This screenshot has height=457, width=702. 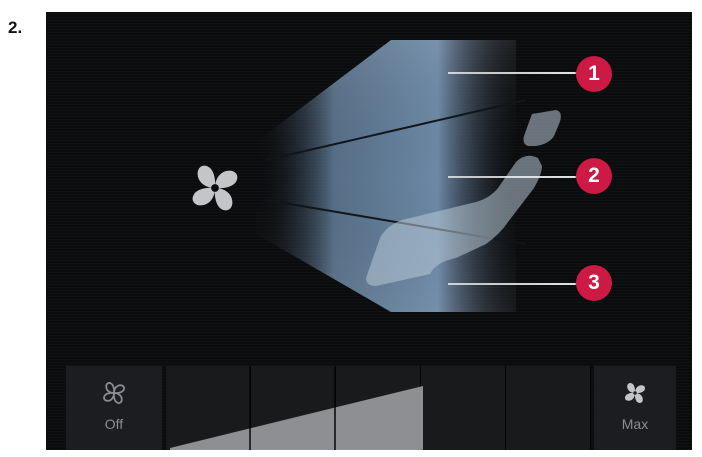 I want to click on step-number: 2., so click(x=15, y=27).